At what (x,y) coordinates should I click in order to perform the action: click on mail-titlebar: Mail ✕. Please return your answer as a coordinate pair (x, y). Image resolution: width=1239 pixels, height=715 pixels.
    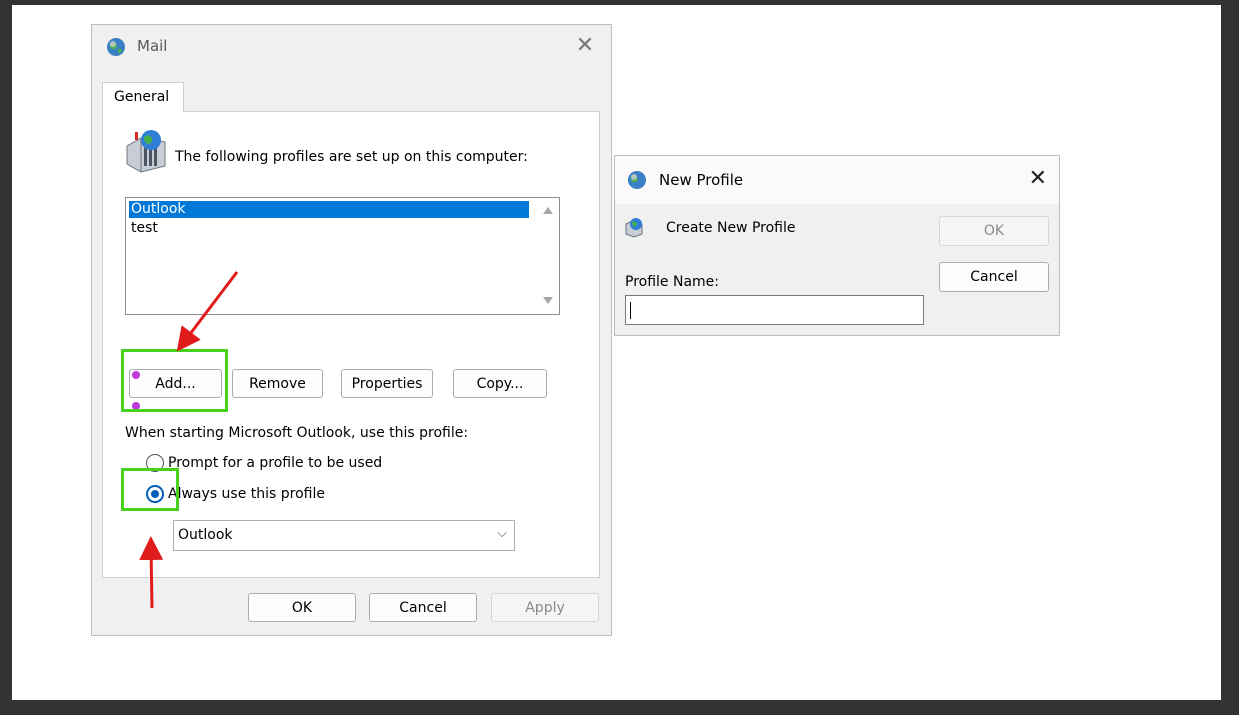
    Looking at the image, I should click on (351, 47).